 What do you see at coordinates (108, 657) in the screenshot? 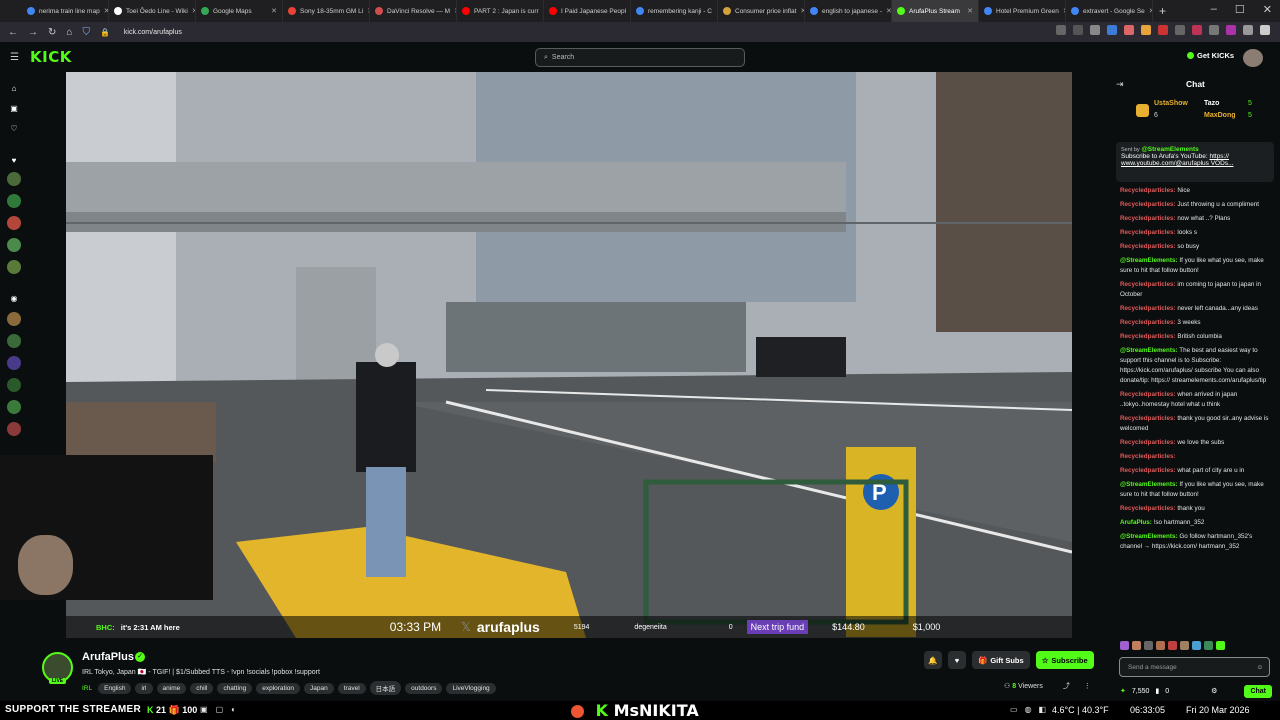
I see `streamer-name: ArufaPlus` at bounding box center [108, 657].